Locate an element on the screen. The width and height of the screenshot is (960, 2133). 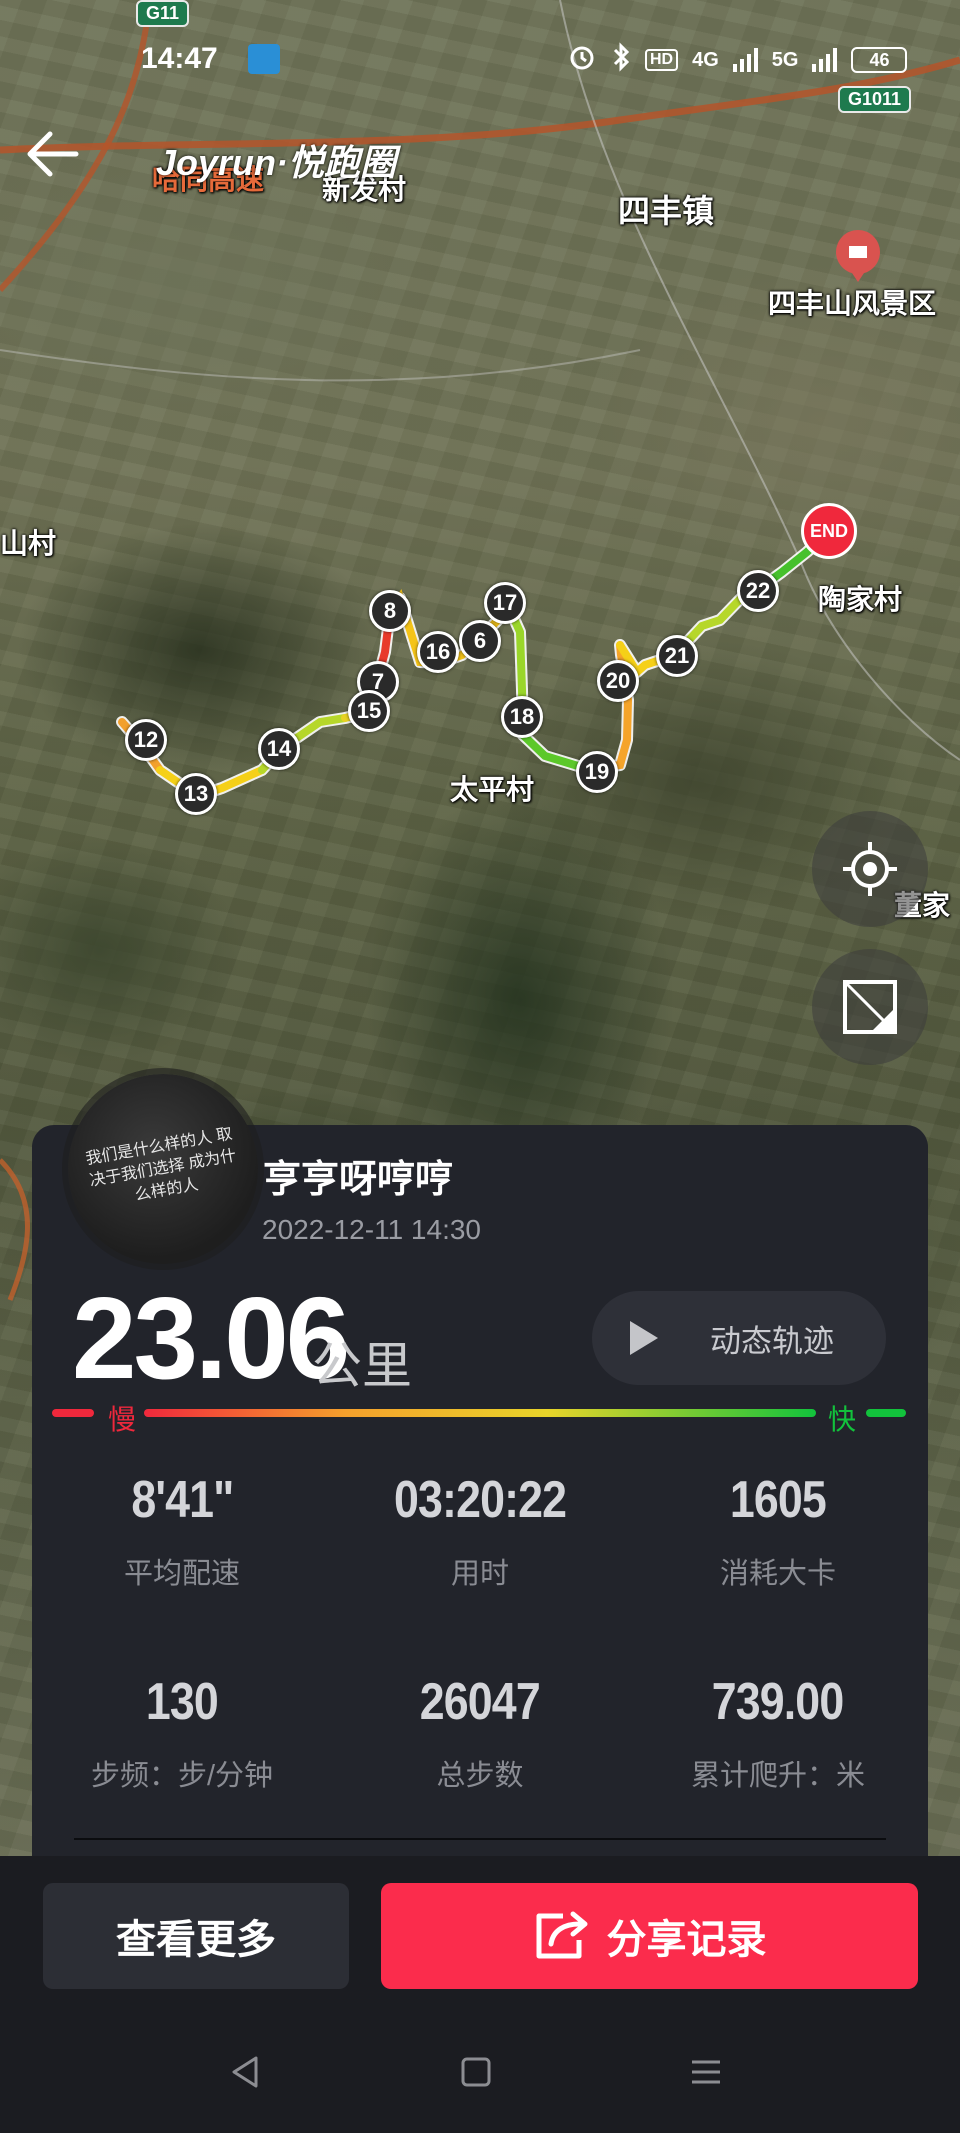
stat-label: 累计爬升：米 is located at coordinates (777, 1776).